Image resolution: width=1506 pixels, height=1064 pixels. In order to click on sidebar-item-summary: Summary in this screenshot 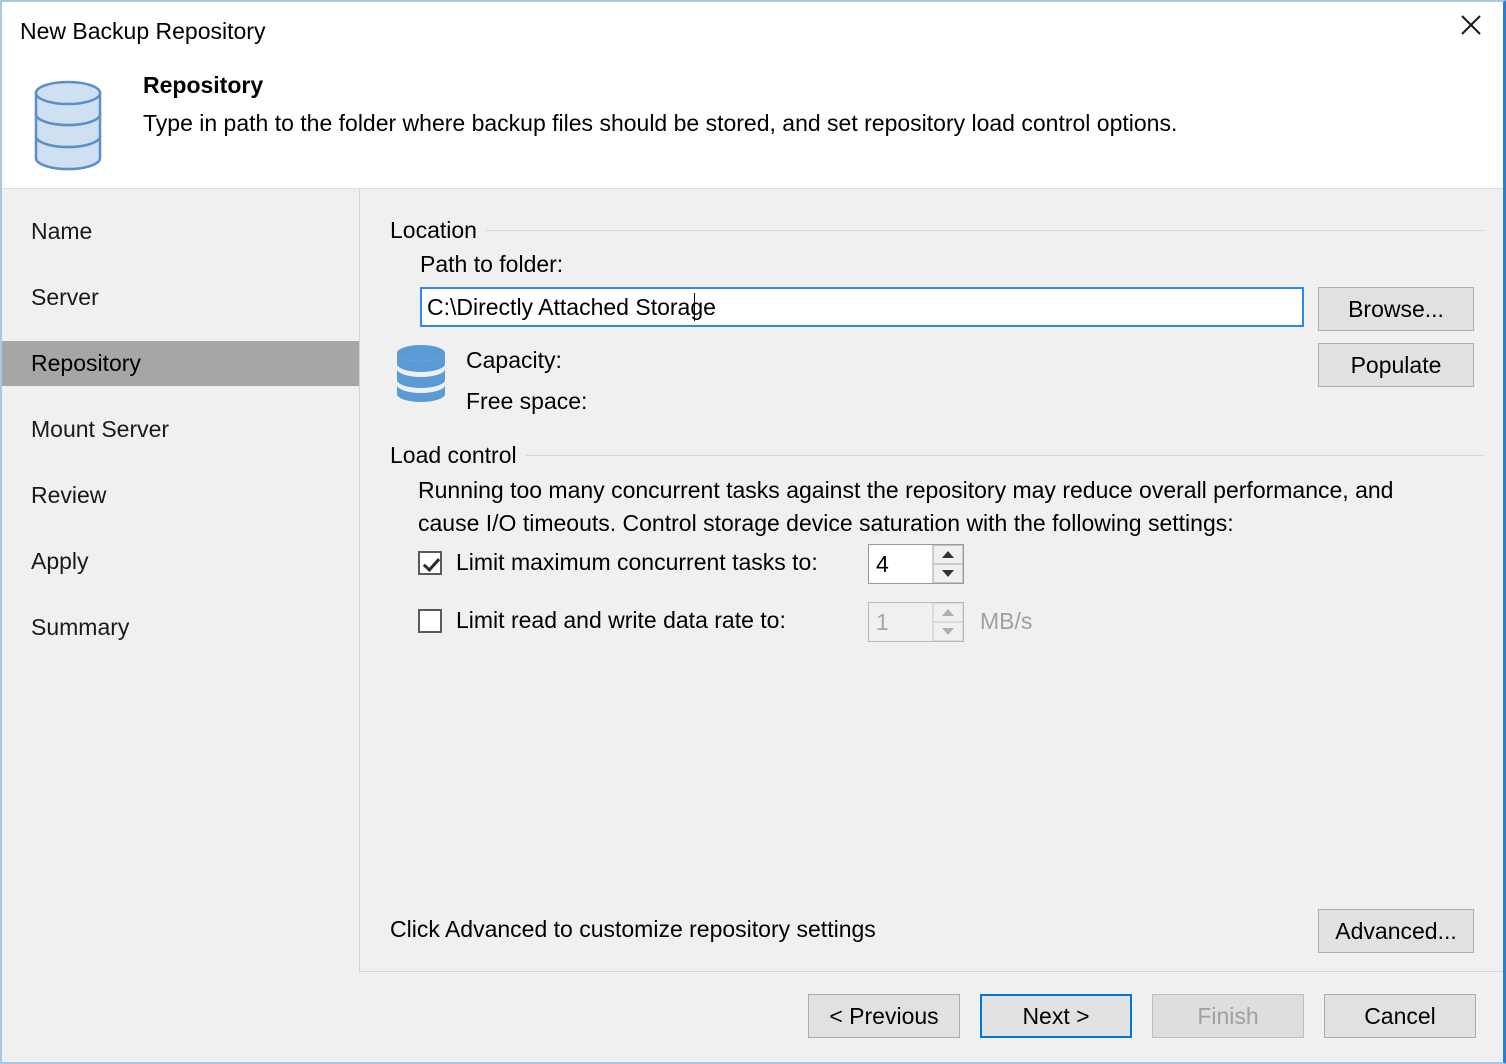, I will do `click(180, 627)`.